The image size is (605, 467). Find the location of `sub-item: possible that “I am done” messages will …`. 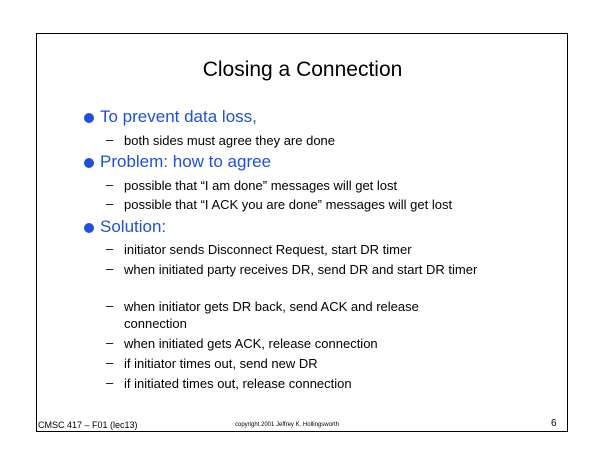

sub-item: possible that “I am done” messages will … is located at coordinates (261, 185).